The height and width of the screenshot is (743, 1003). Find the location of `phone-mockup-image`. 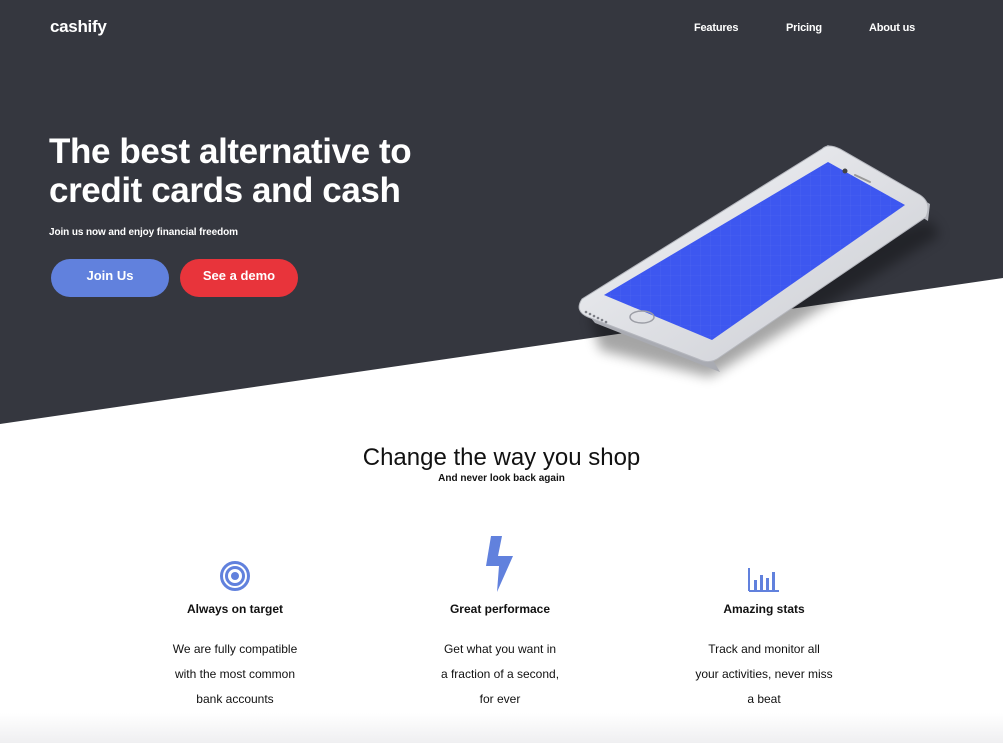

phone-mockup-image is located at coordinates (759, 261).